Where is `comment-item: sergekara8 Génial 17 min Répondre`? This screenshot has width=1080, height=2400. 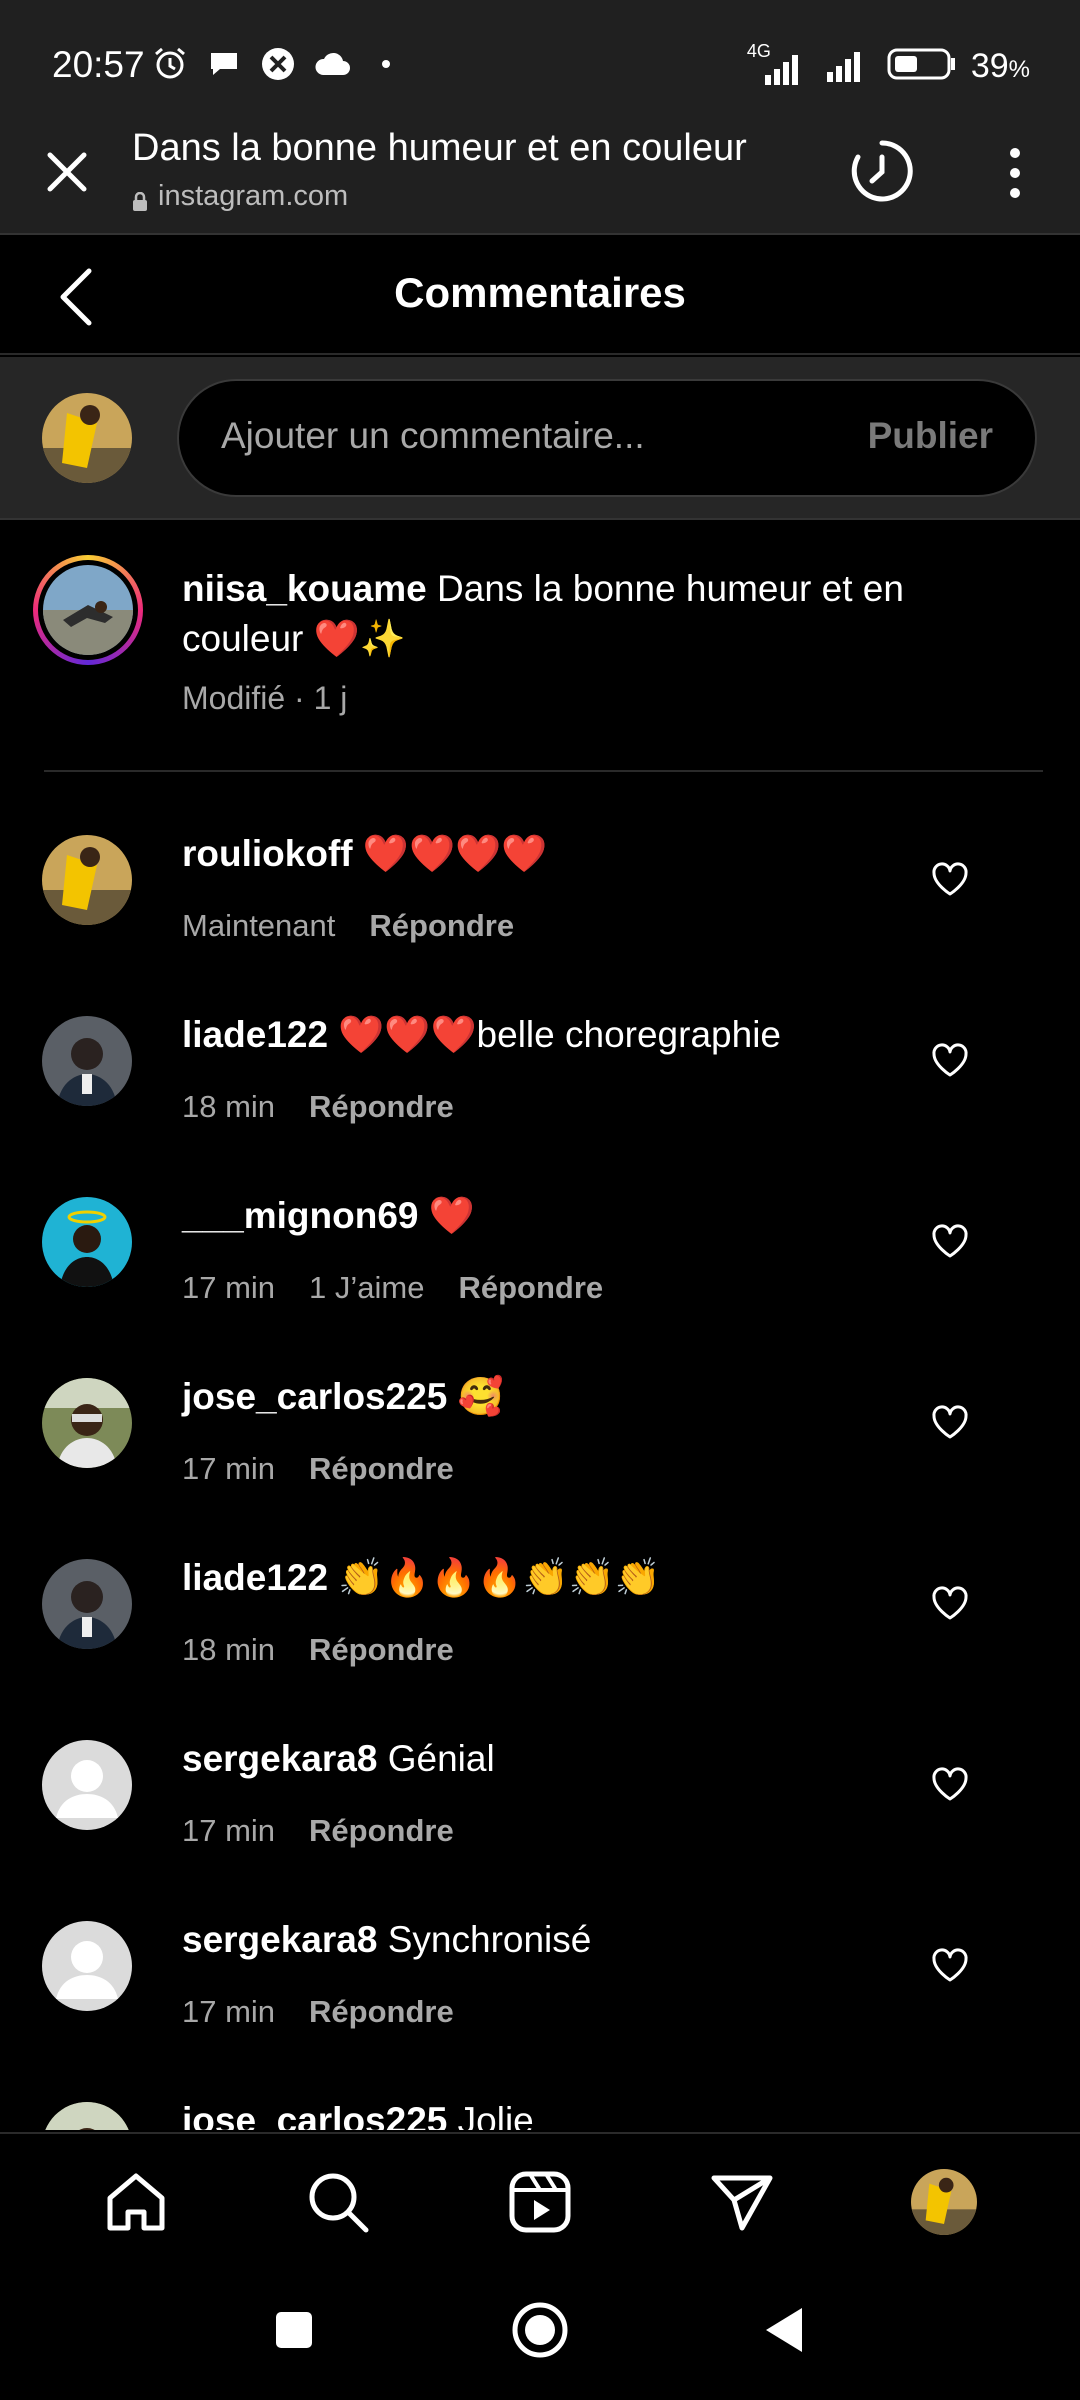 comment-item: sergekara8 Génial 17 min Répondre is located at coordinates (540, 1770).